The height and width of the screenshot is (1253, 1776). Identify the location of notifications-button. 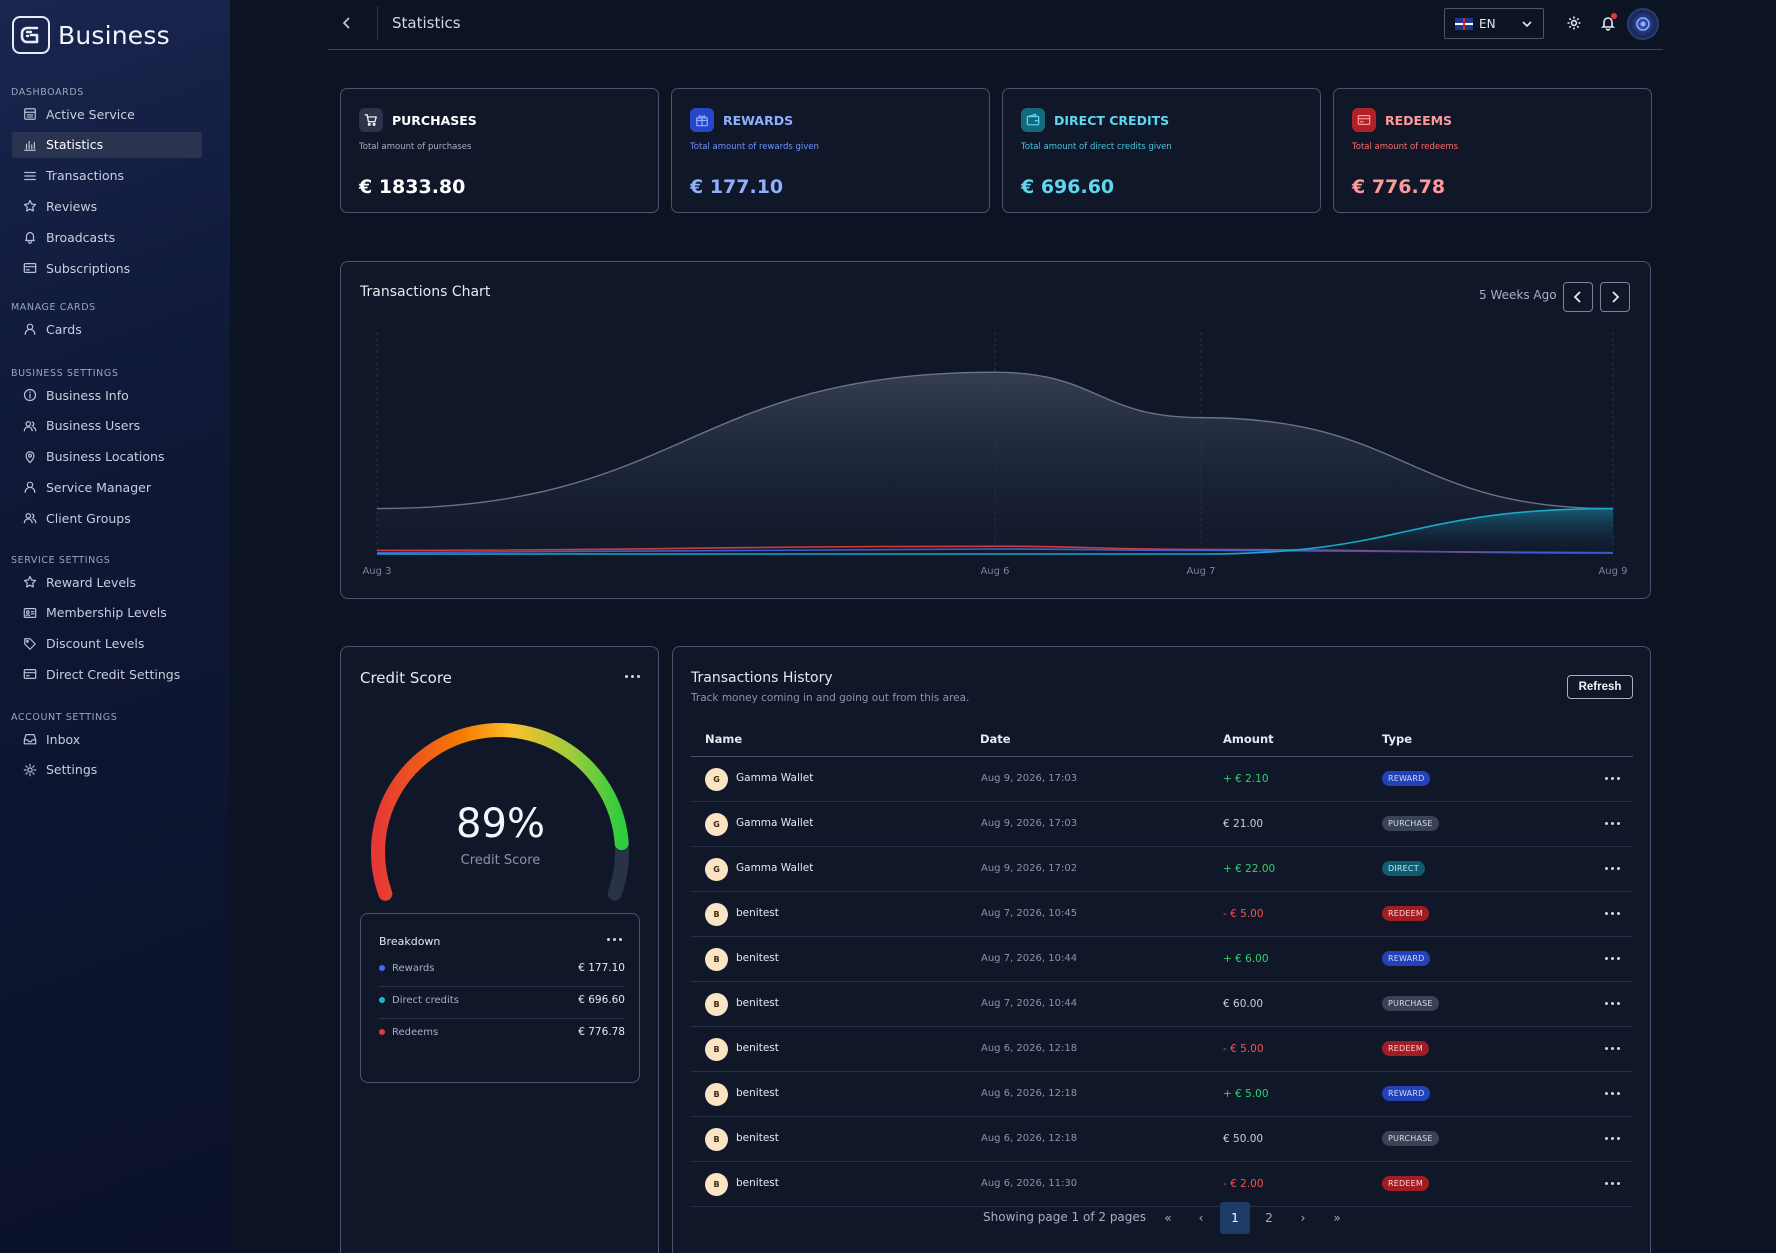
(1608, 23).